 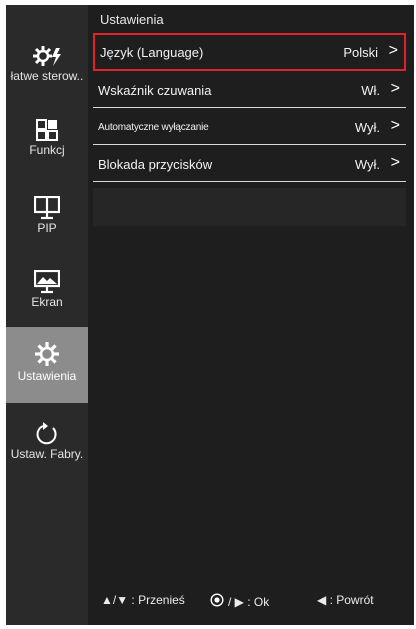 What do you see at coordinates (152, 52) in the screenshot?
I see `row-label: Język (Language)` at bounding box center [152, 52].